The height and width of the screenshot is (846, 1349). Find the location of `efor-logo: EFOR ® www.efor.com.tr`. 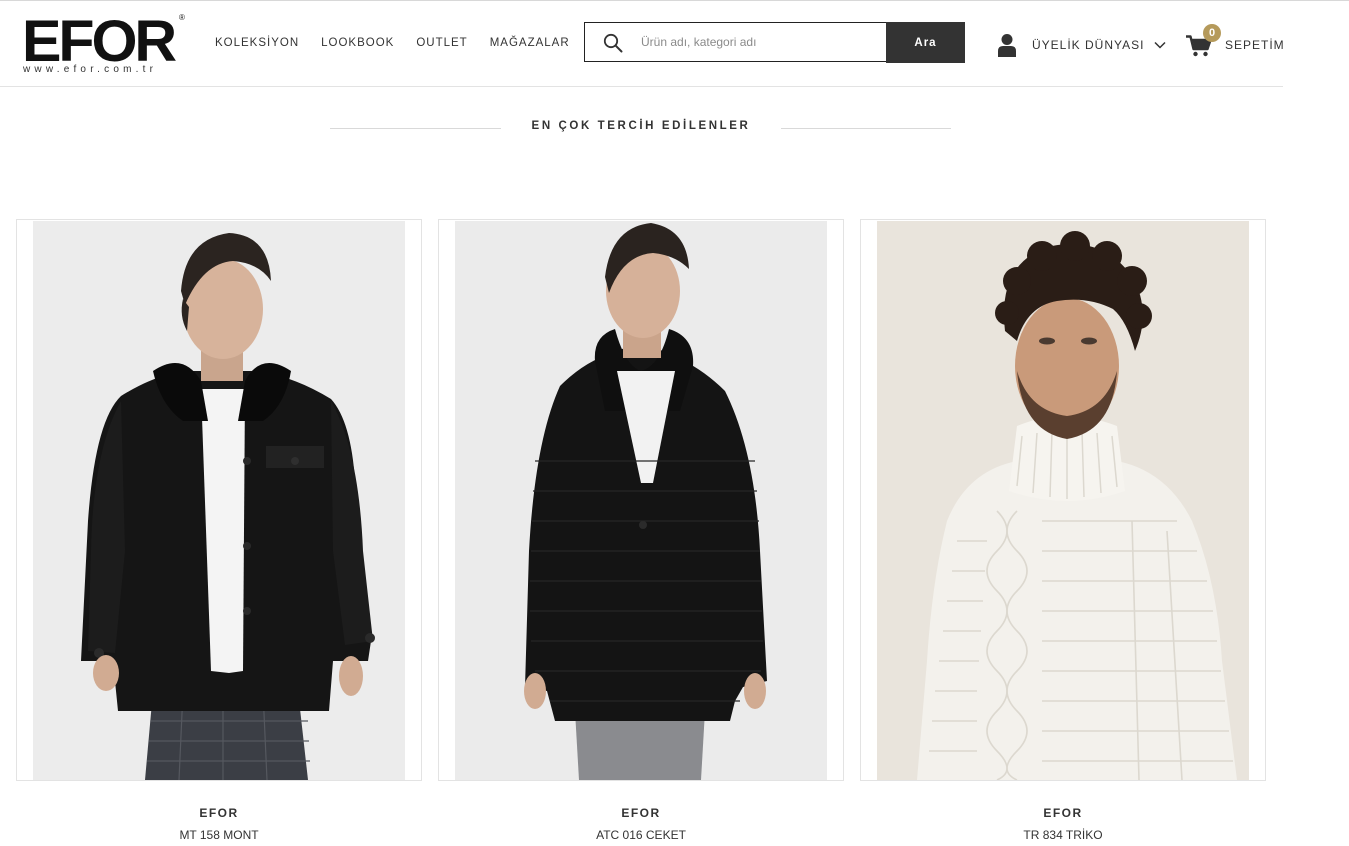

efor-logo: EFOR ® www.efor.com.tr is located at coordinates (107, 46).